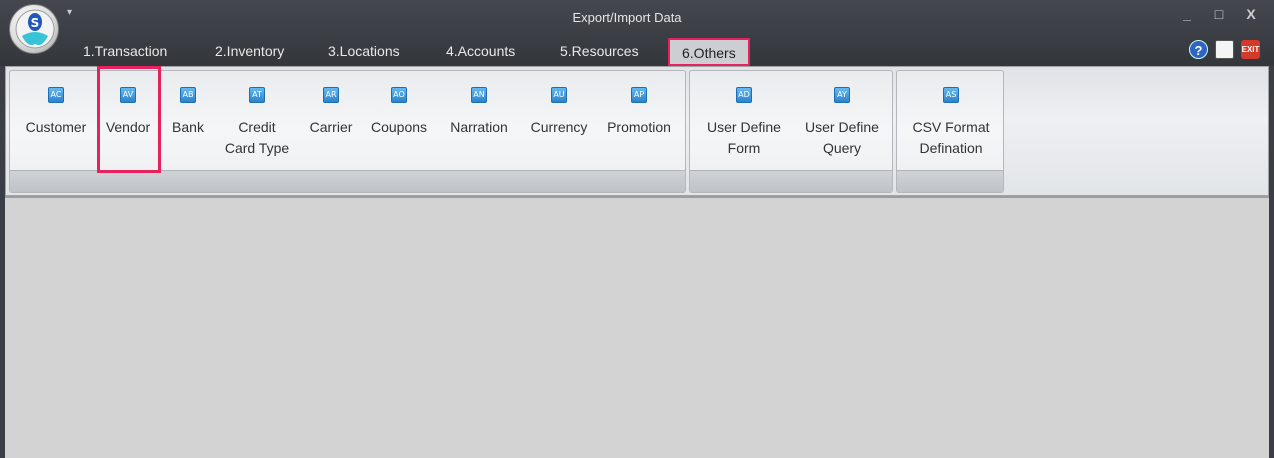  Describe the element at coordinates (331, 95) in the screenshot. I see `carrier-icon: AR` at that location.